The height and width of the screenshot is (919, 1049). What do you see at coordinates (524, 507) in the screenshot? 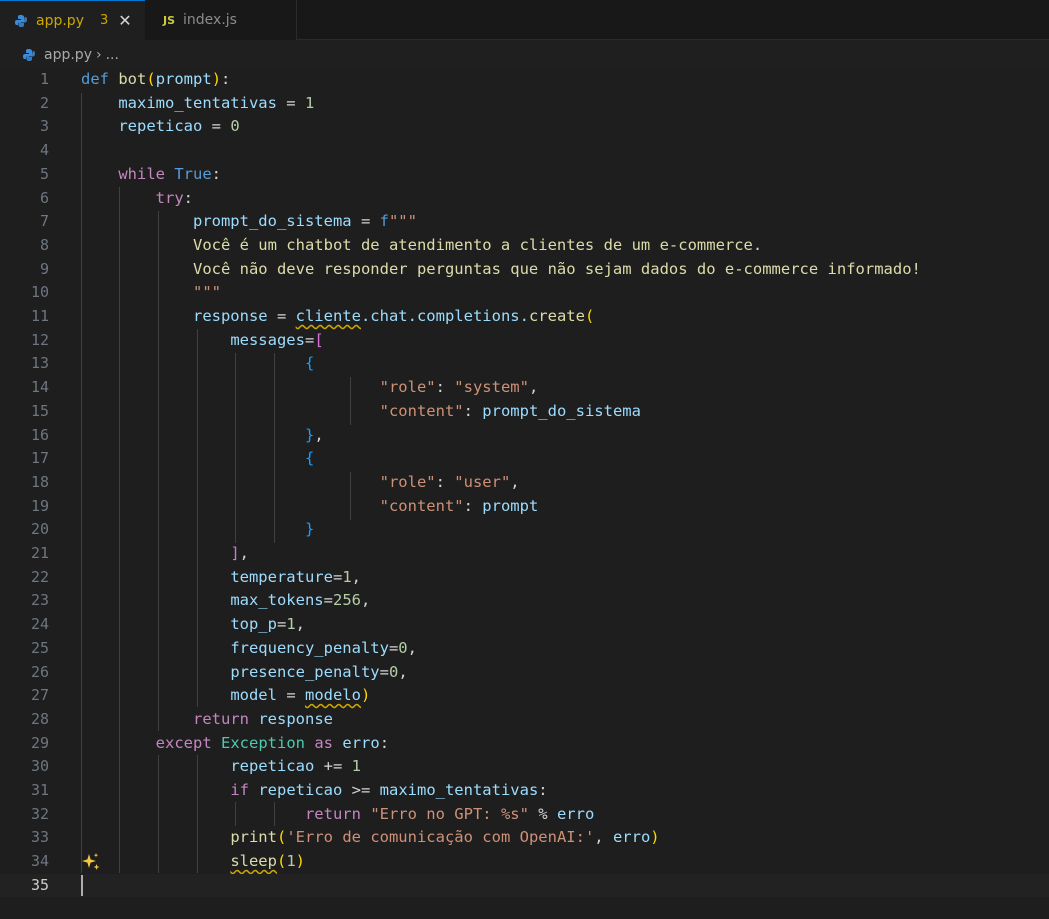
I see `code-line: 19 "content": prompt` at bounding box center [524, 507].